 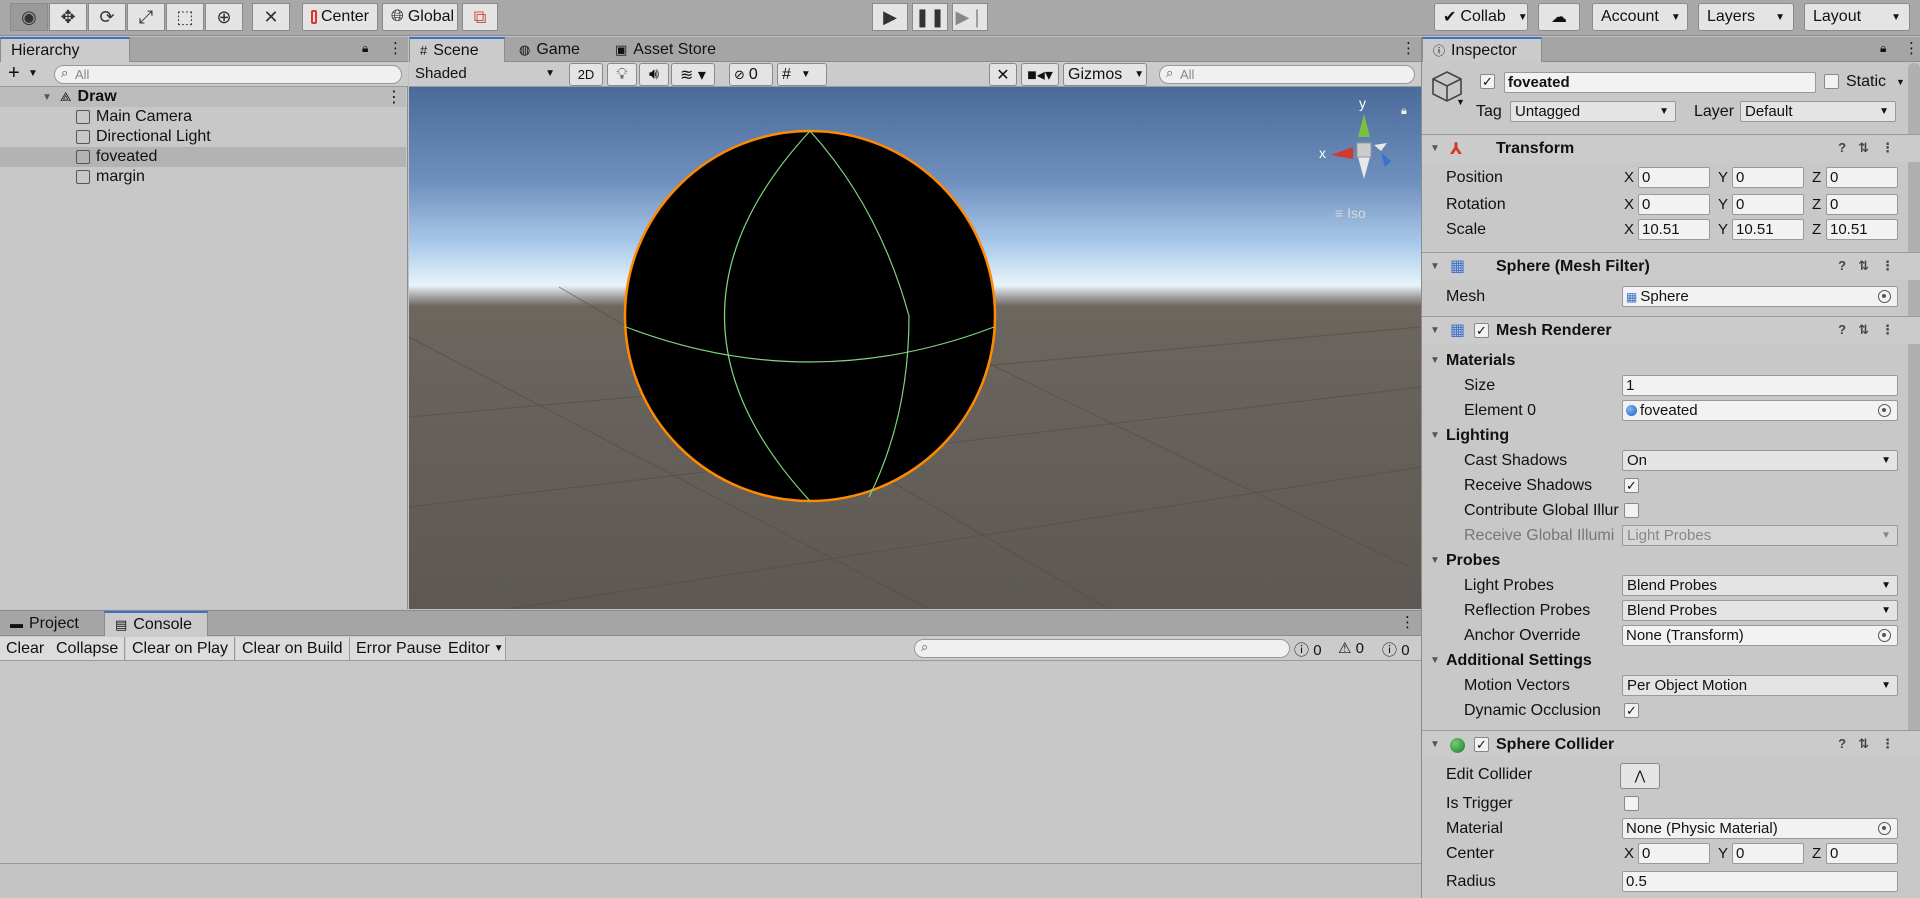 What do you see at coordinates (802, 74) in the screenshot?
I see `grid-toggle: # ▼` at bounding box center [802, 74].